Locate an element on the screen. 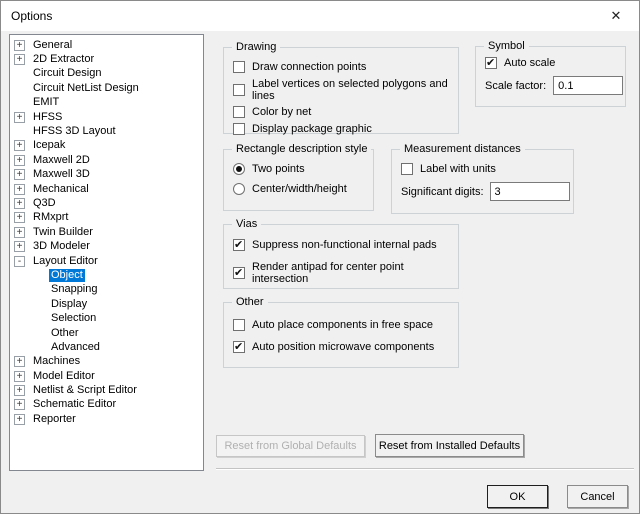  tree-item-selection: Selection is located at coordinates (106, 318).